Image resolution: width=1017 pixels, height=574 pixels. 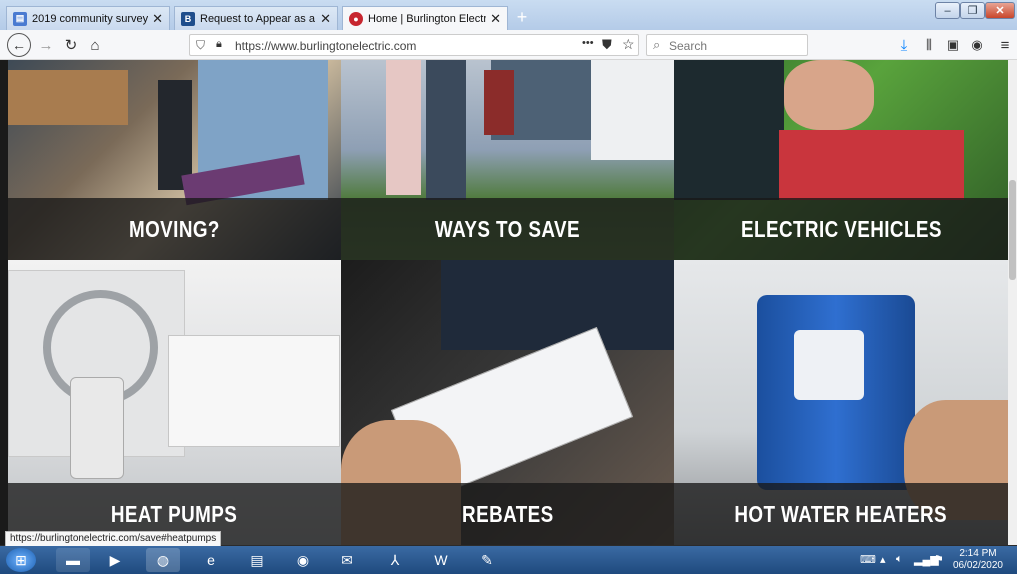 What do you see at coordinates (868, 559) in the screenshot?
I see `keyboard-icon: ⌨` at bounding box center [868, 559].